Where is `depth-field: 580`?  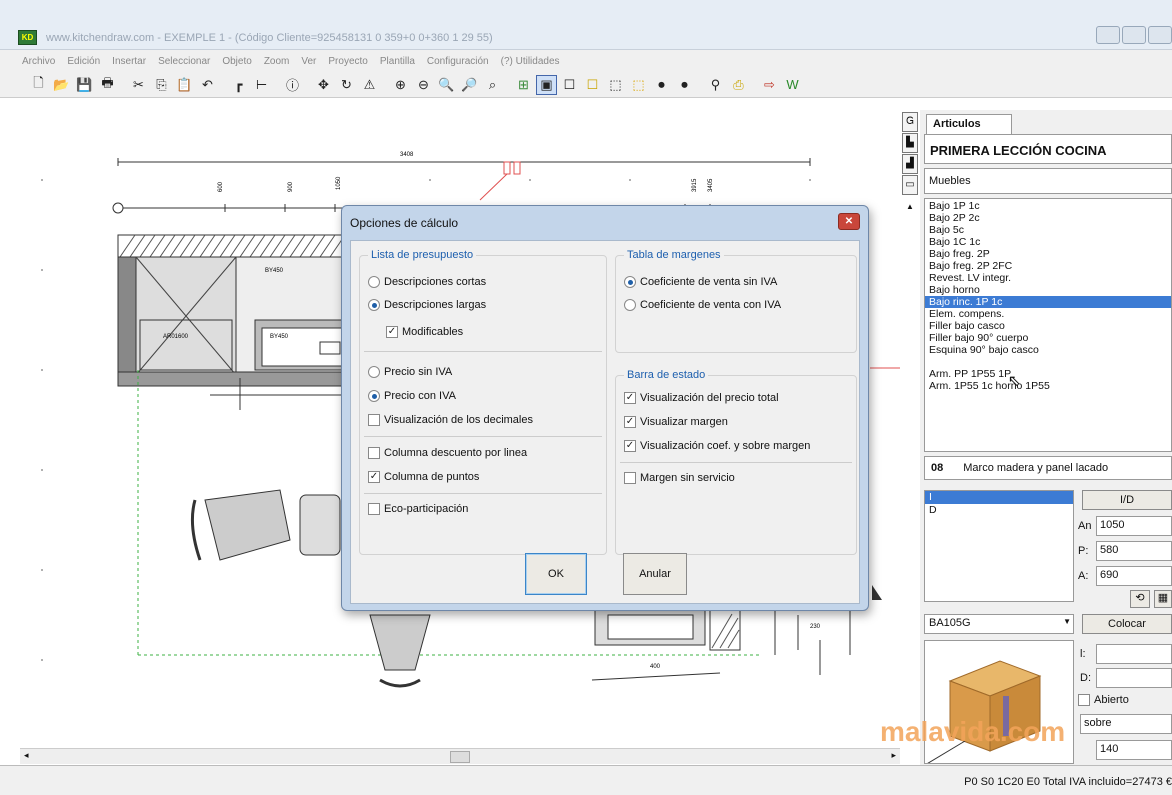 depth-field: 580 is located at coordinates (1134, 551).